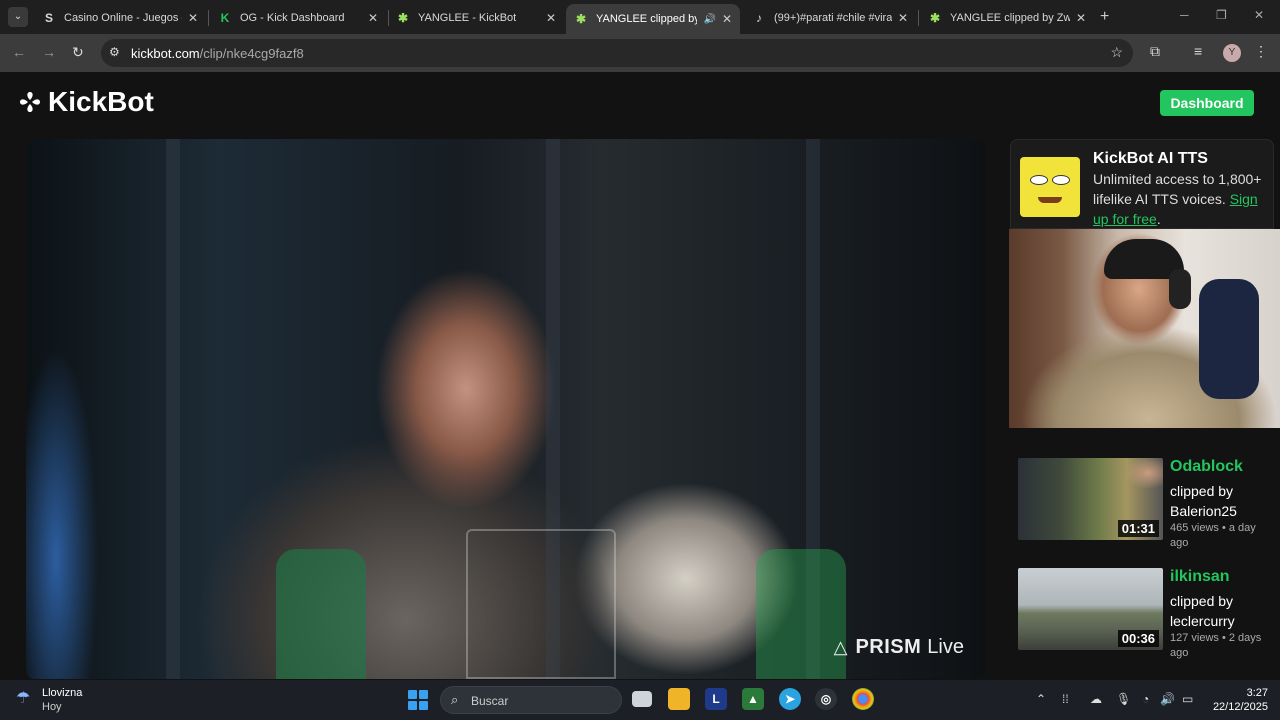  I want to click on ad-body-end: ., so click(1158, 219).